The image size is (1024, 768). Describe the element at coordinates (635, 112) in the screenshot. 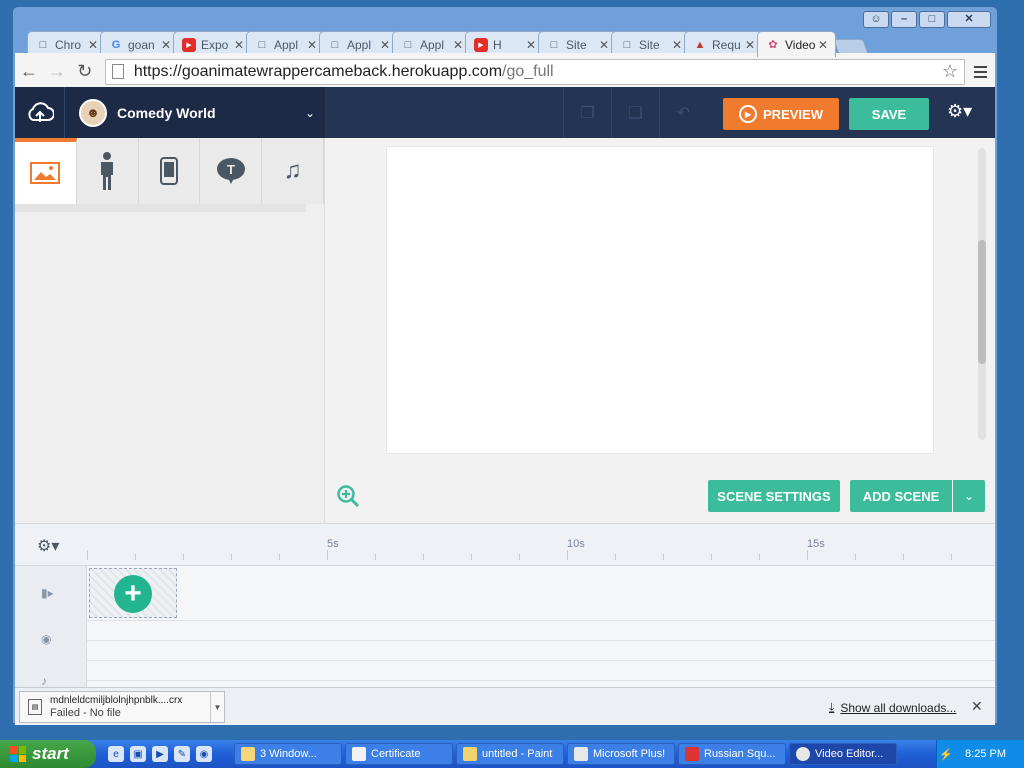

I see `paste-icon: ❏` at that location.